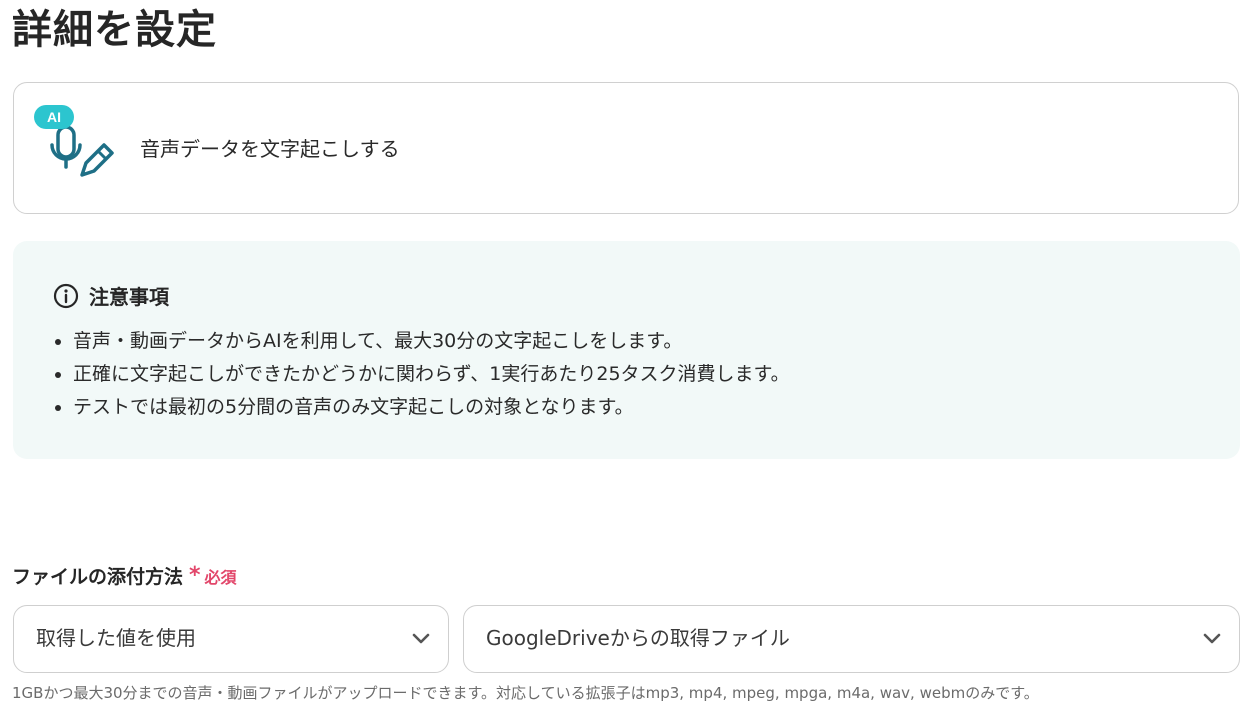 The height and width of the screenshot is (713, 1252). I want to click on microphone-pen-icon: AI, so click(73, 142).